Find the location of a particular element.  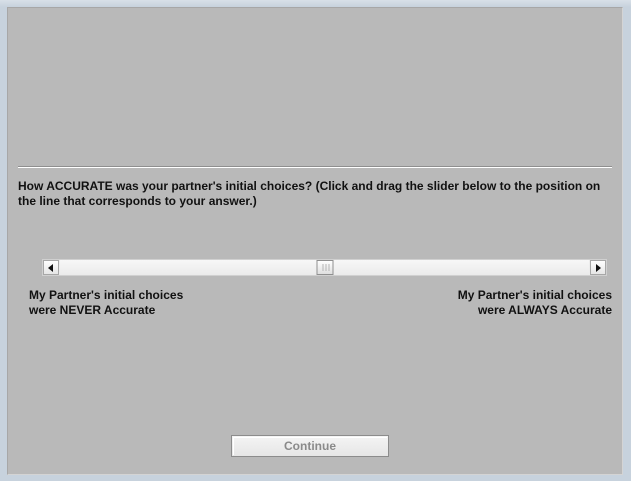

accuracy-slider is located at coordinates (324, 267).